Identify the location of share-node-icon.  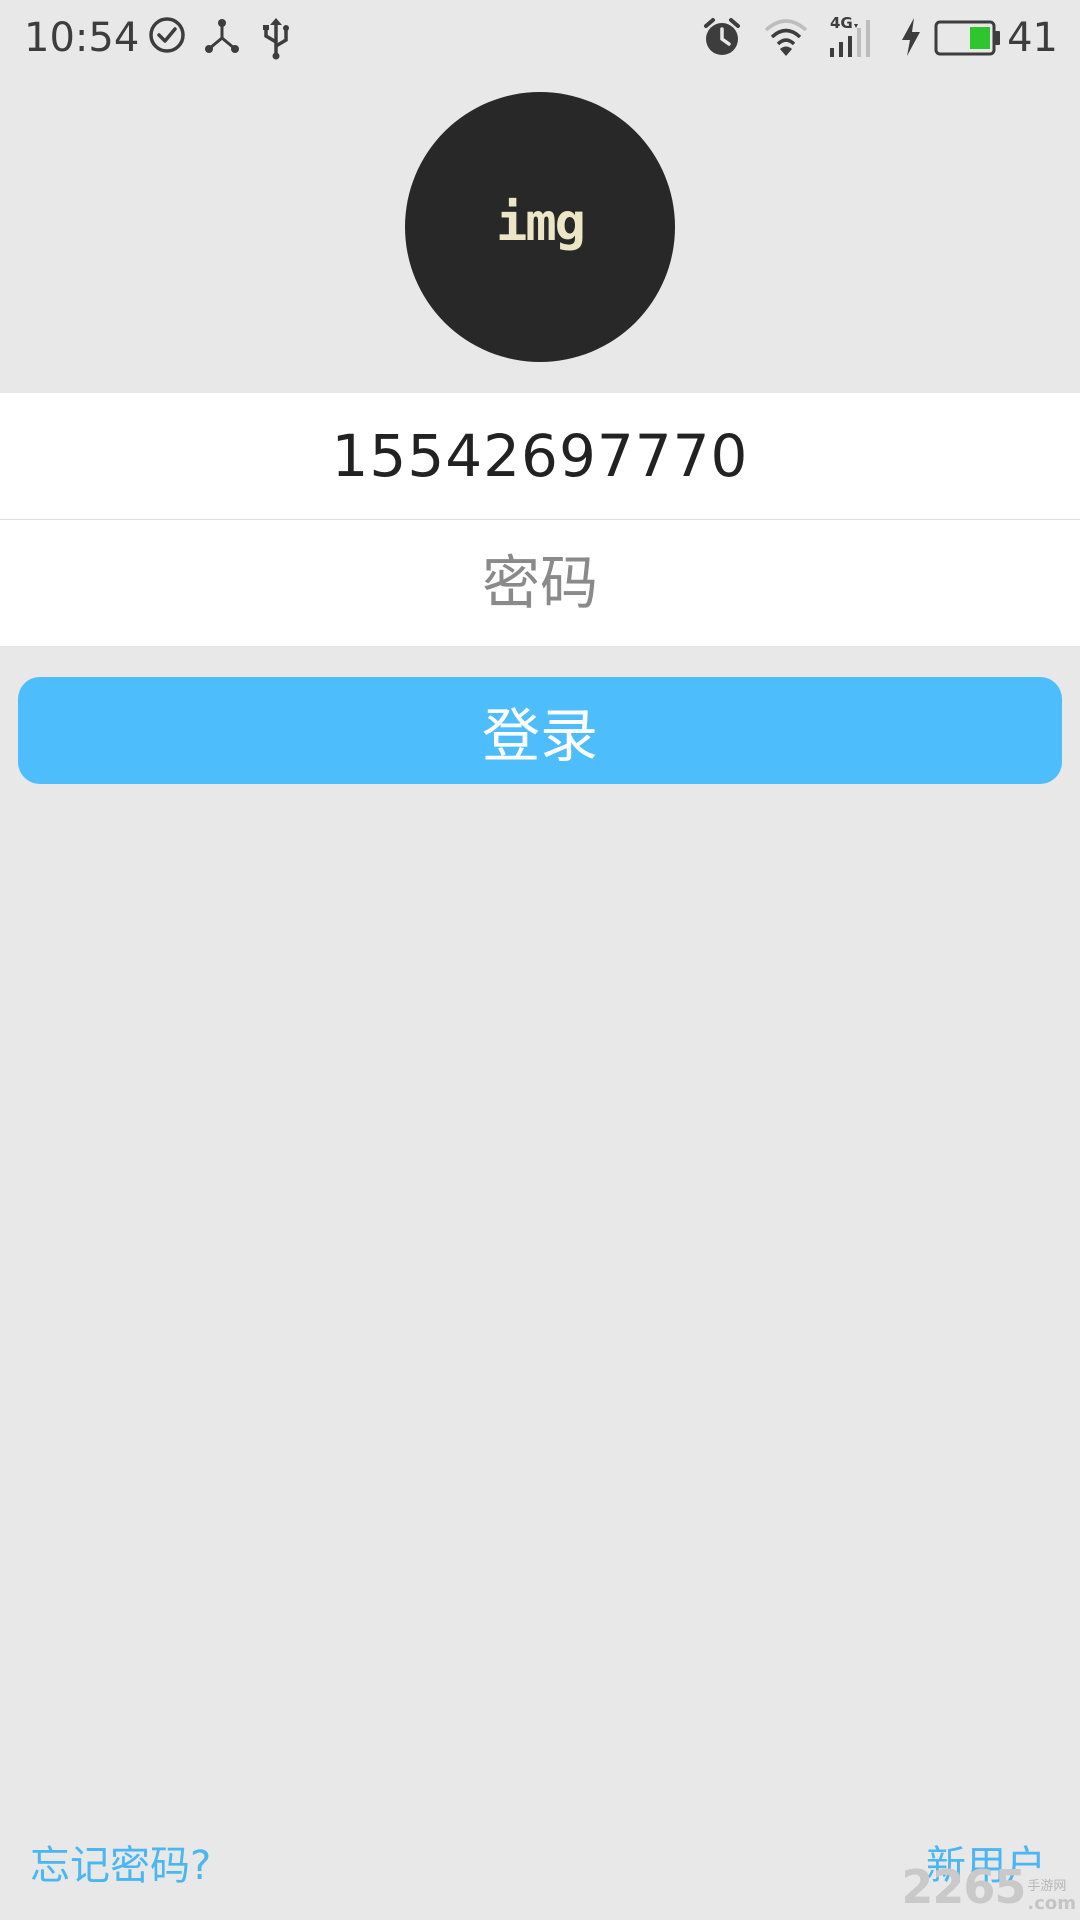
(222, 36).